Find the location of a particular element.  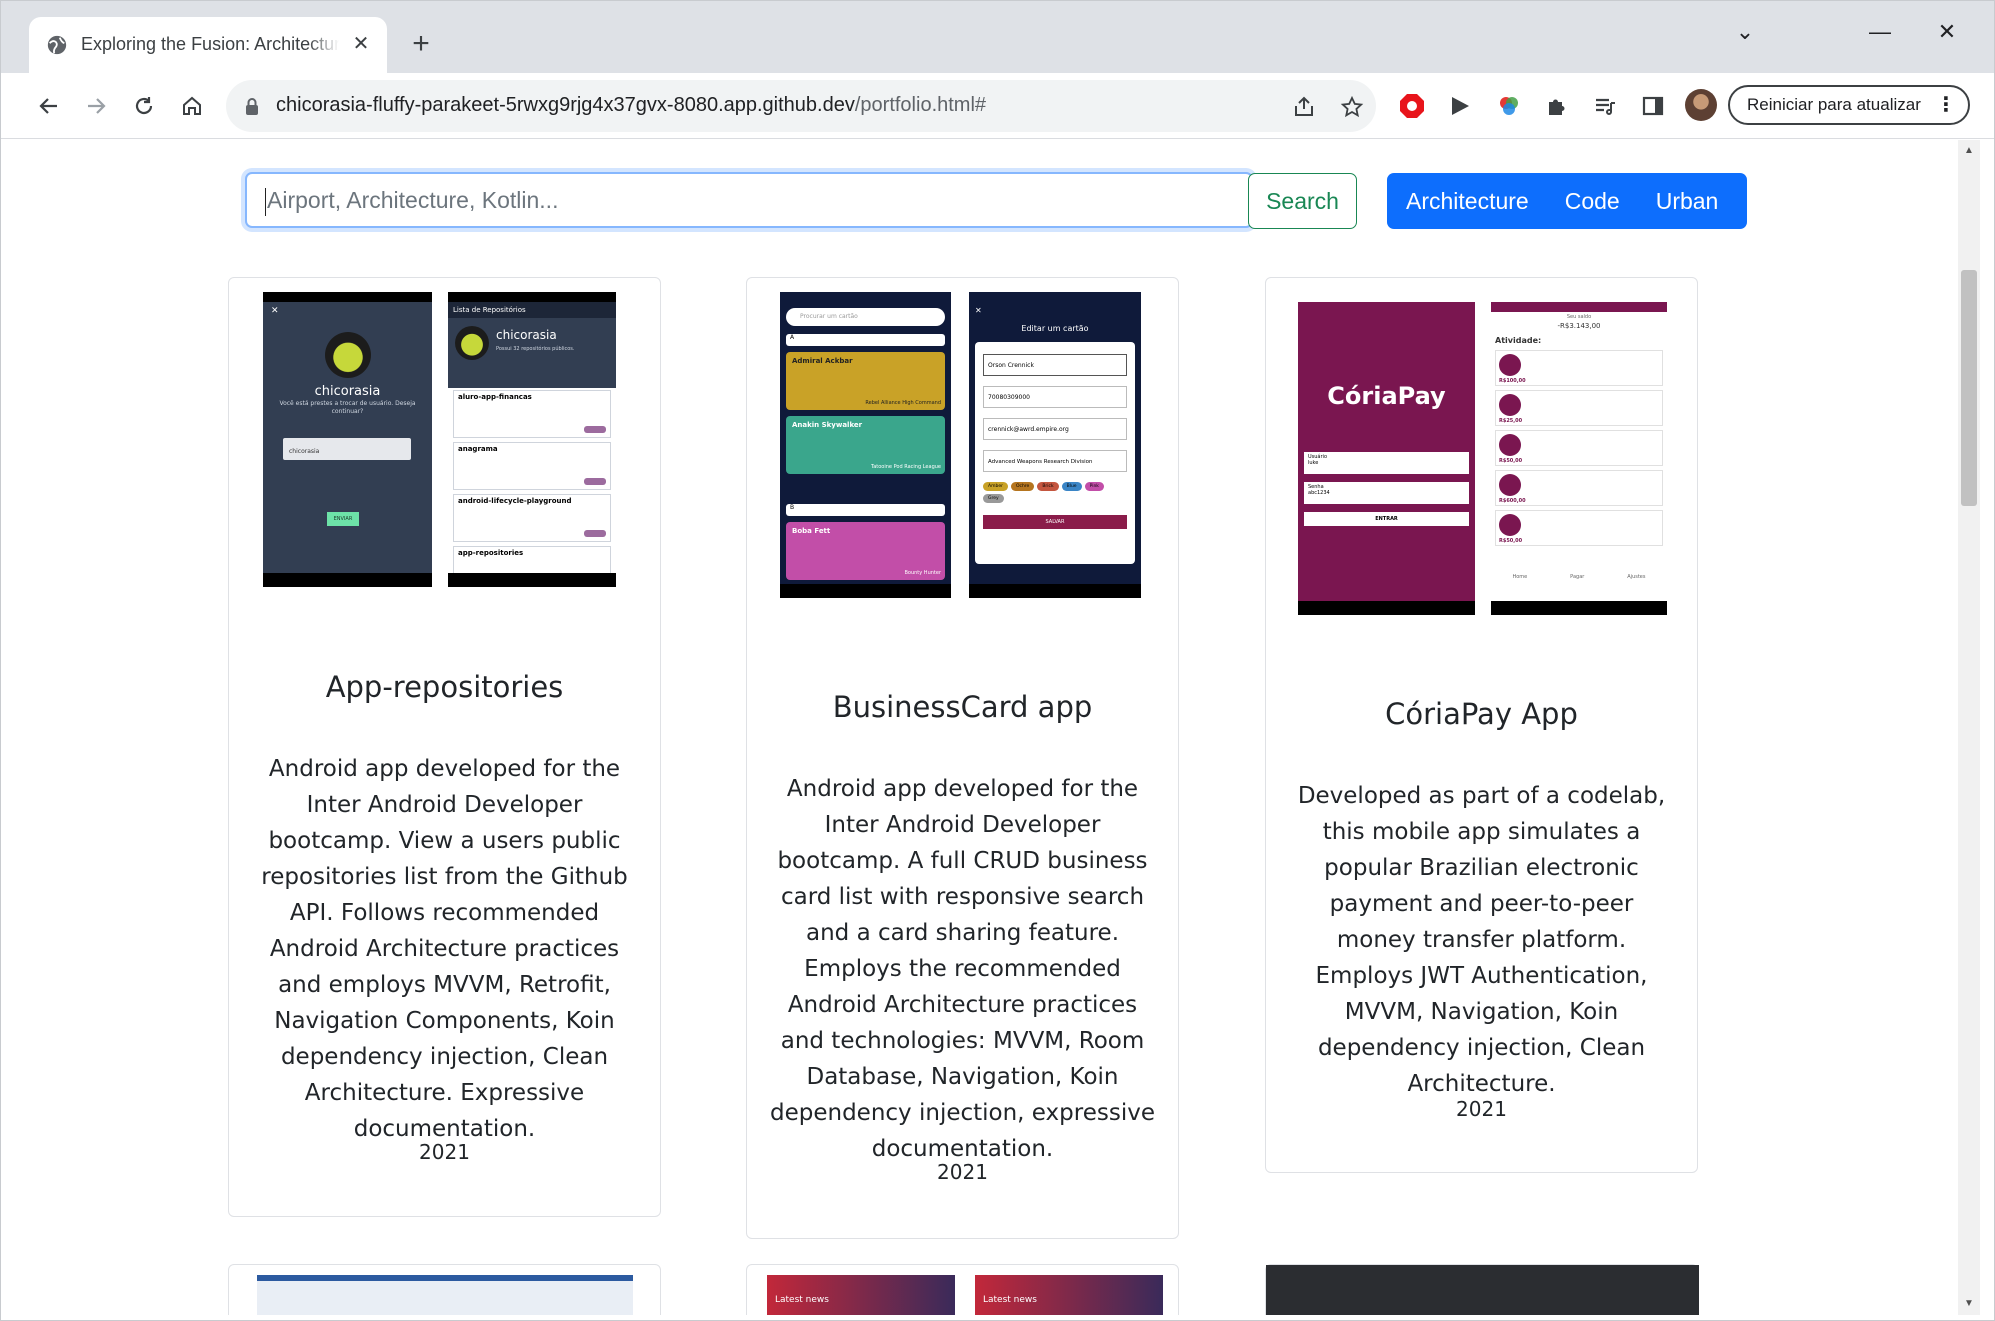

tag-filter-group: Architecture Code Urban is located at coordinates (1567, 201).